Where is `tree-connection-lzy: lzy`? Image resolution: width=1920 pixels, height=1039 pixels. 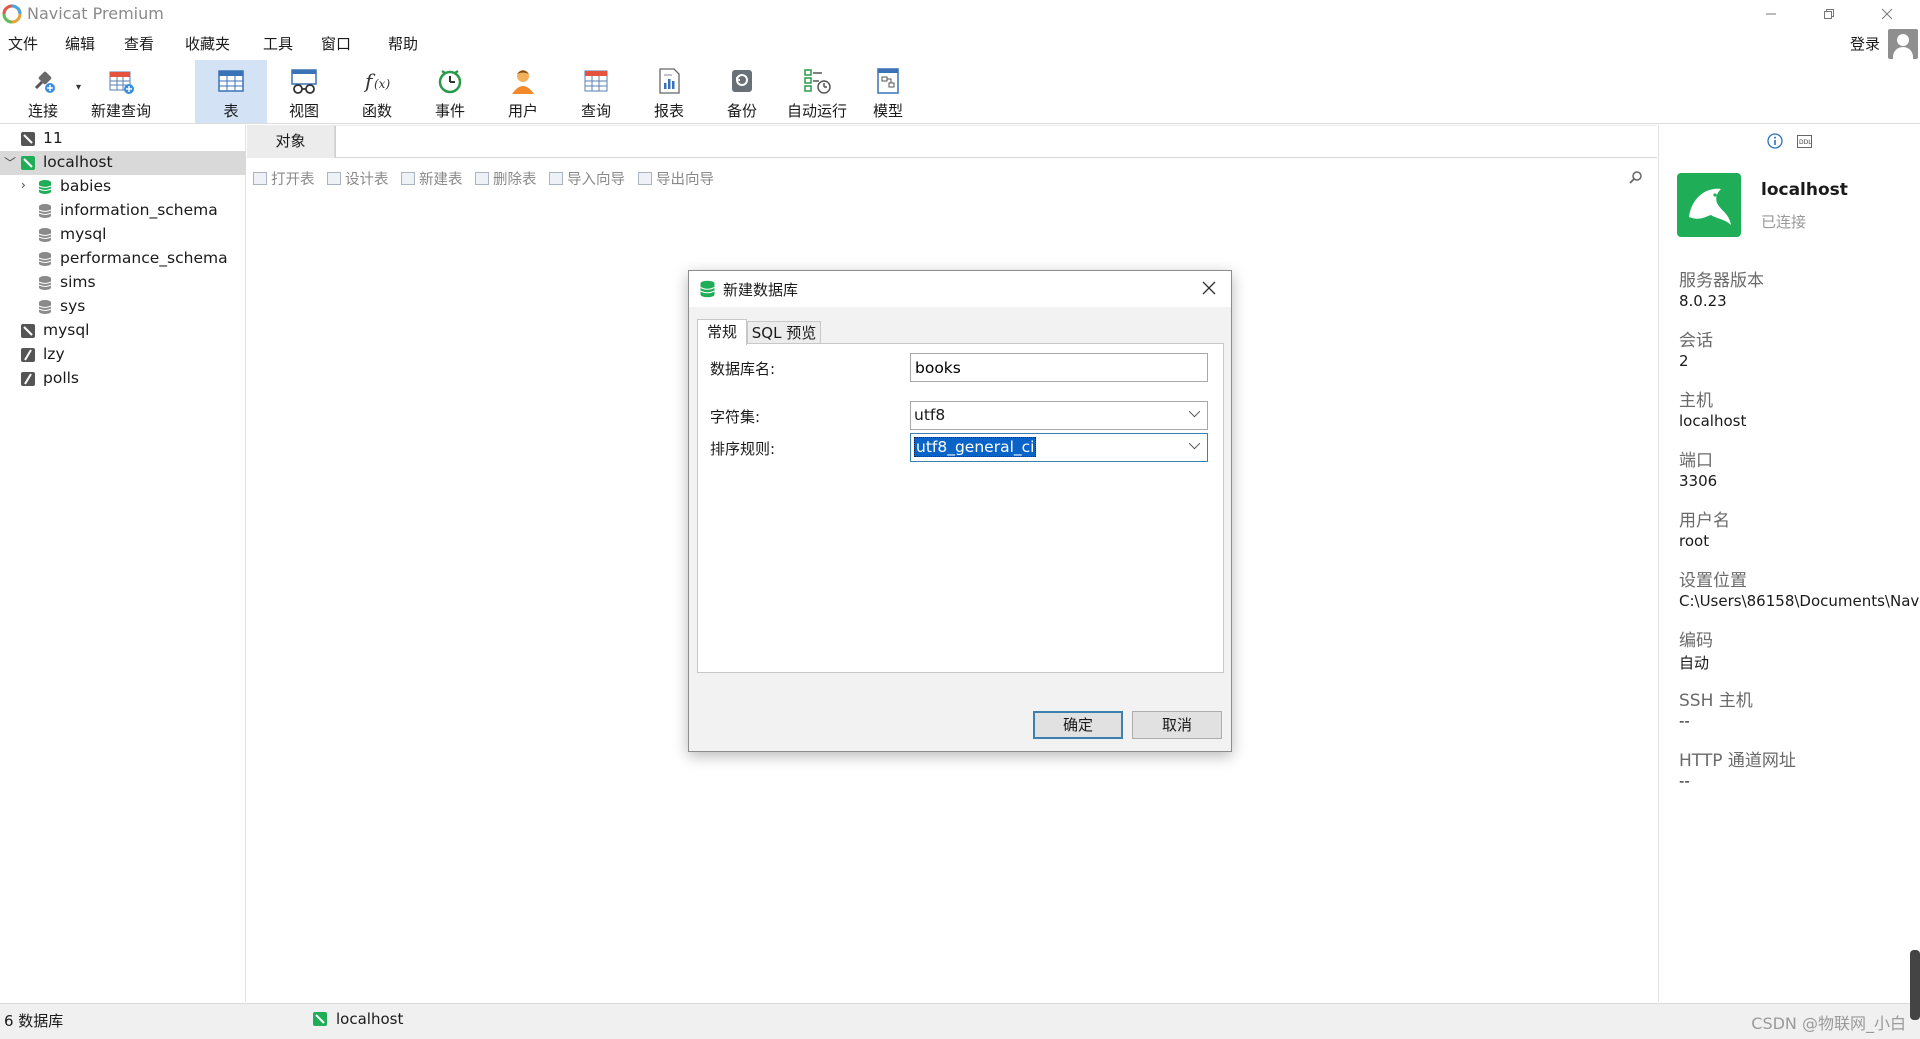
tree-connection-lzy: lzy is located at coordinates (123, 355).